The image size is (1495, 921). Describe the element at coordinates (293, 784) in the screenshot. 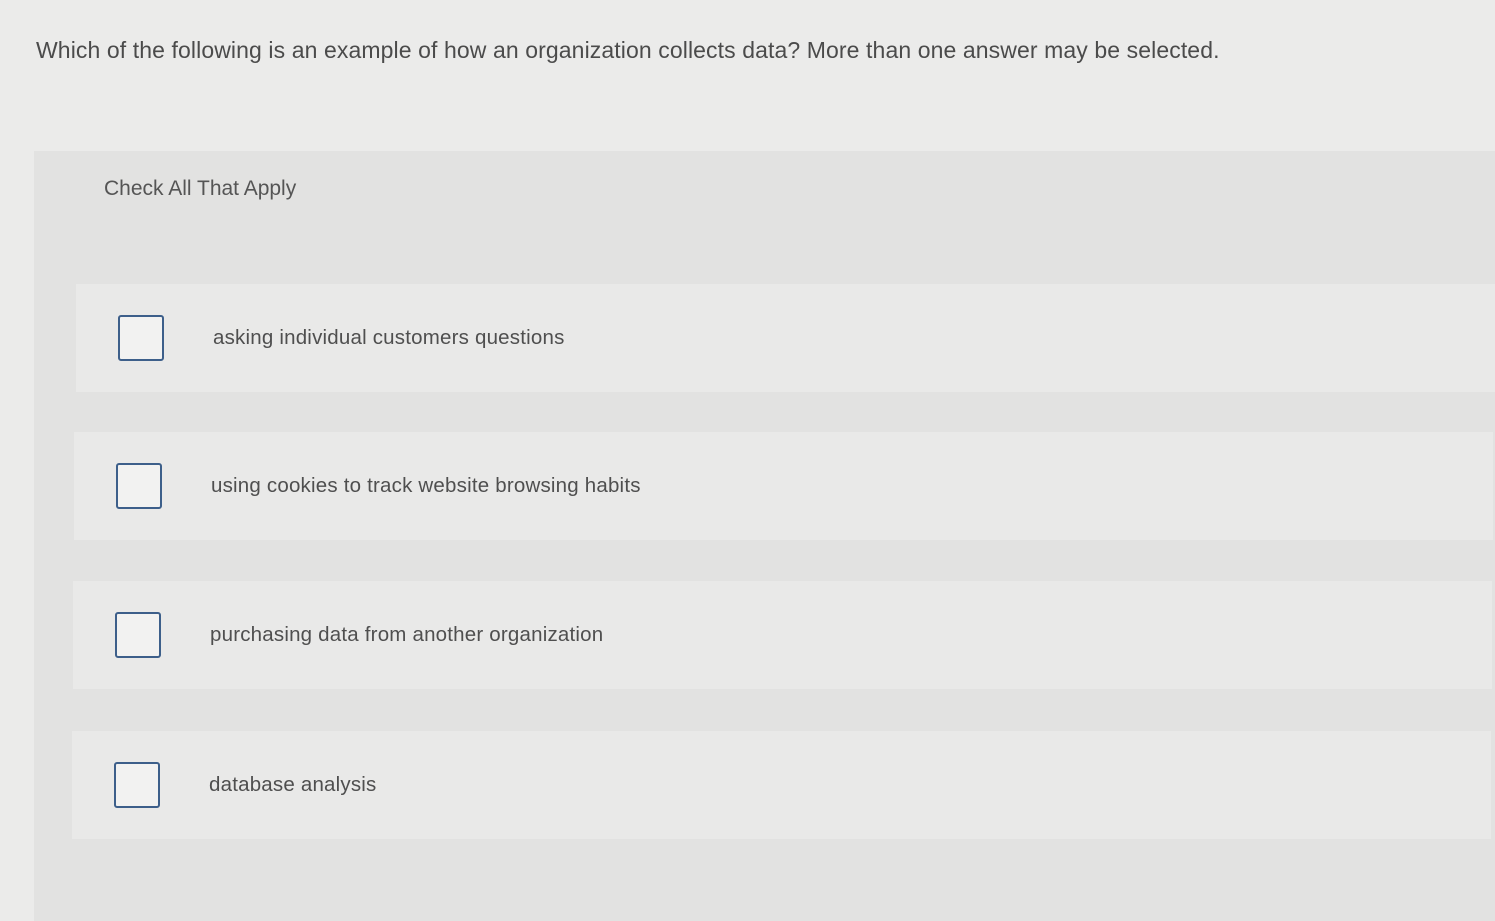

I see `option-label-4: database analysis` at that location.